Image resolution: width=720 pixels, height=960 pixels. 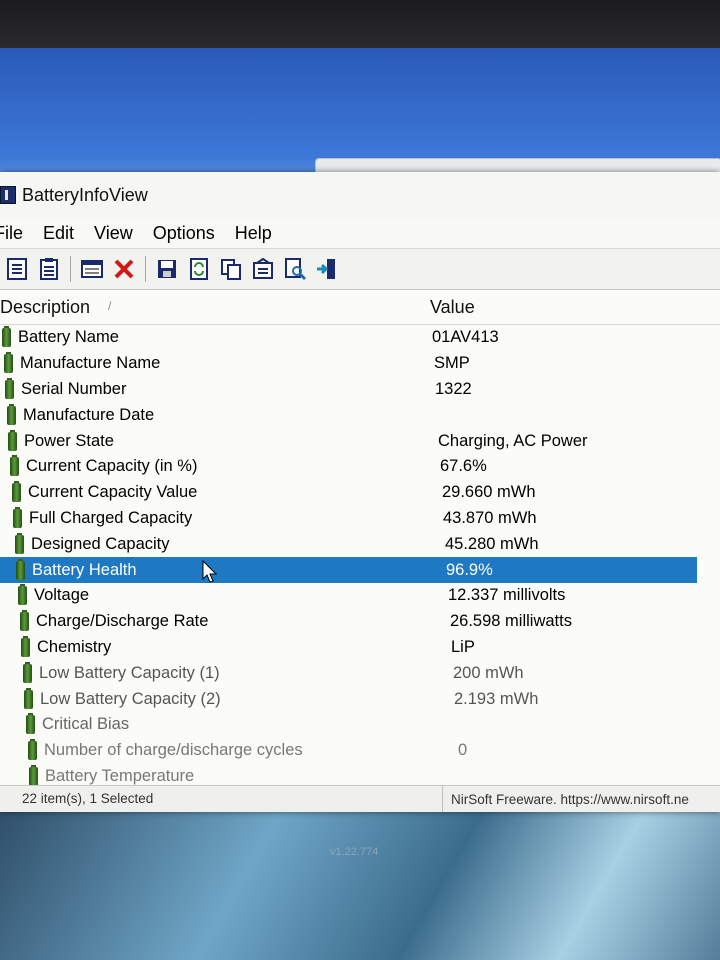 I want to click on list-item: Charge/Discharge Rate 26.598 milliwatts, so click(x=360, y=622).